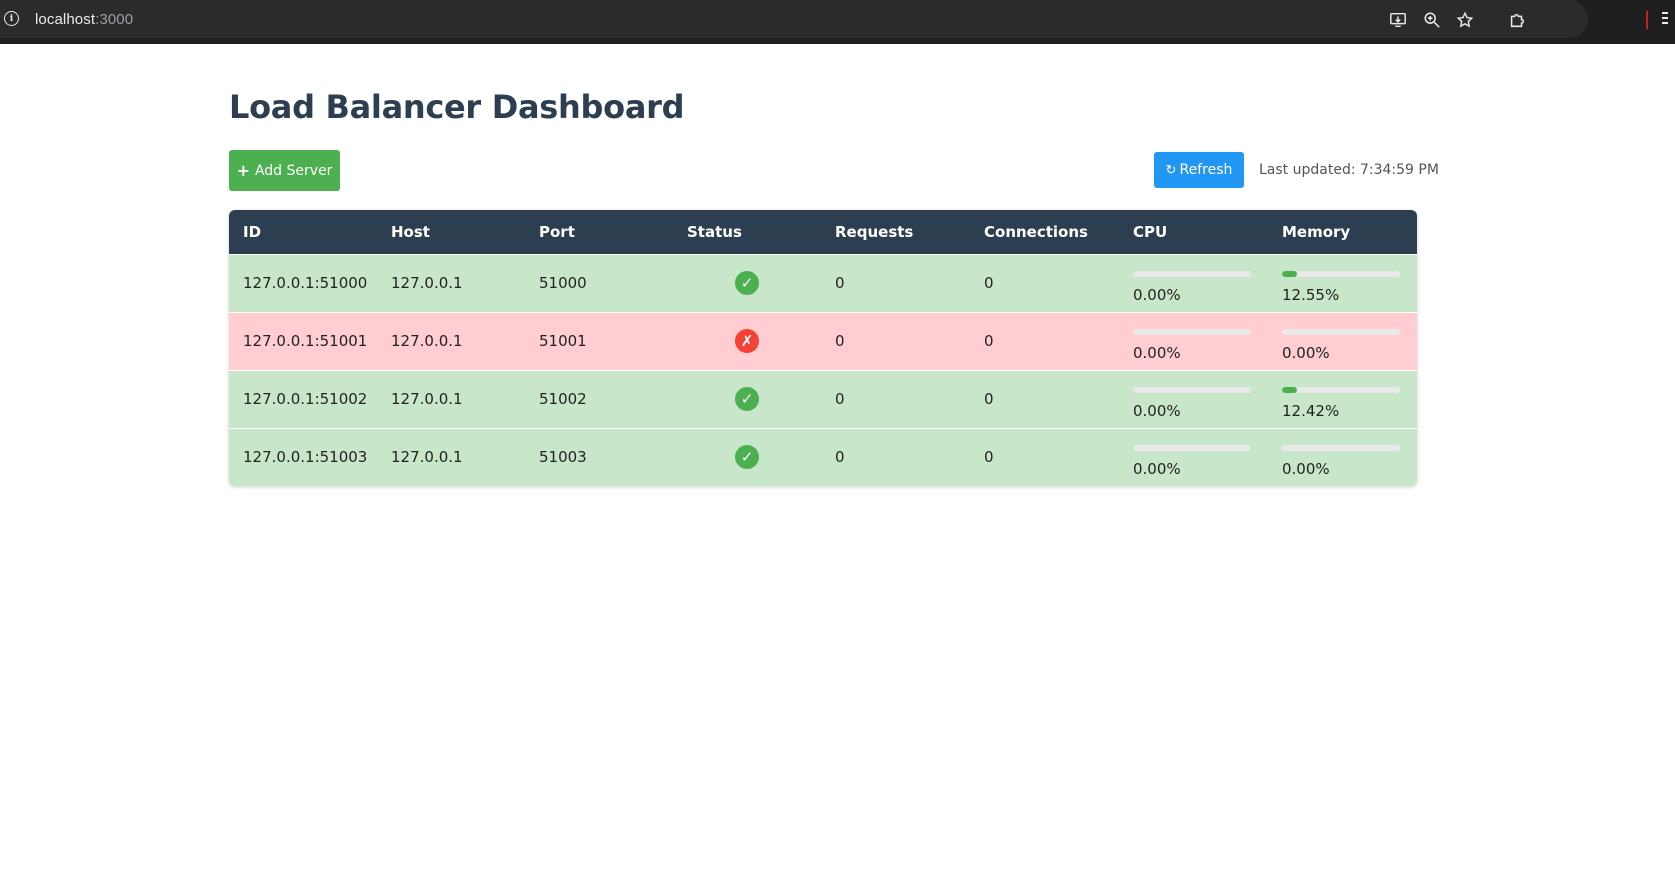  I want to click on add-server-label: Add Server, so click(293, 170).